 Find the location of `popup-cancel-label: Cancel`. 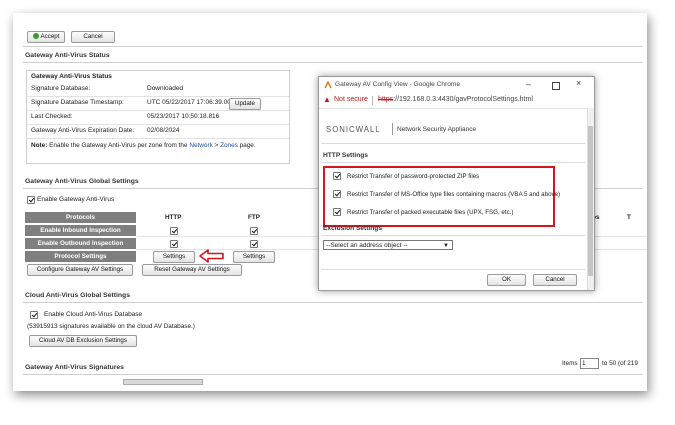

popup-cancel-label: Cancel is located at coordinates (555, 279).